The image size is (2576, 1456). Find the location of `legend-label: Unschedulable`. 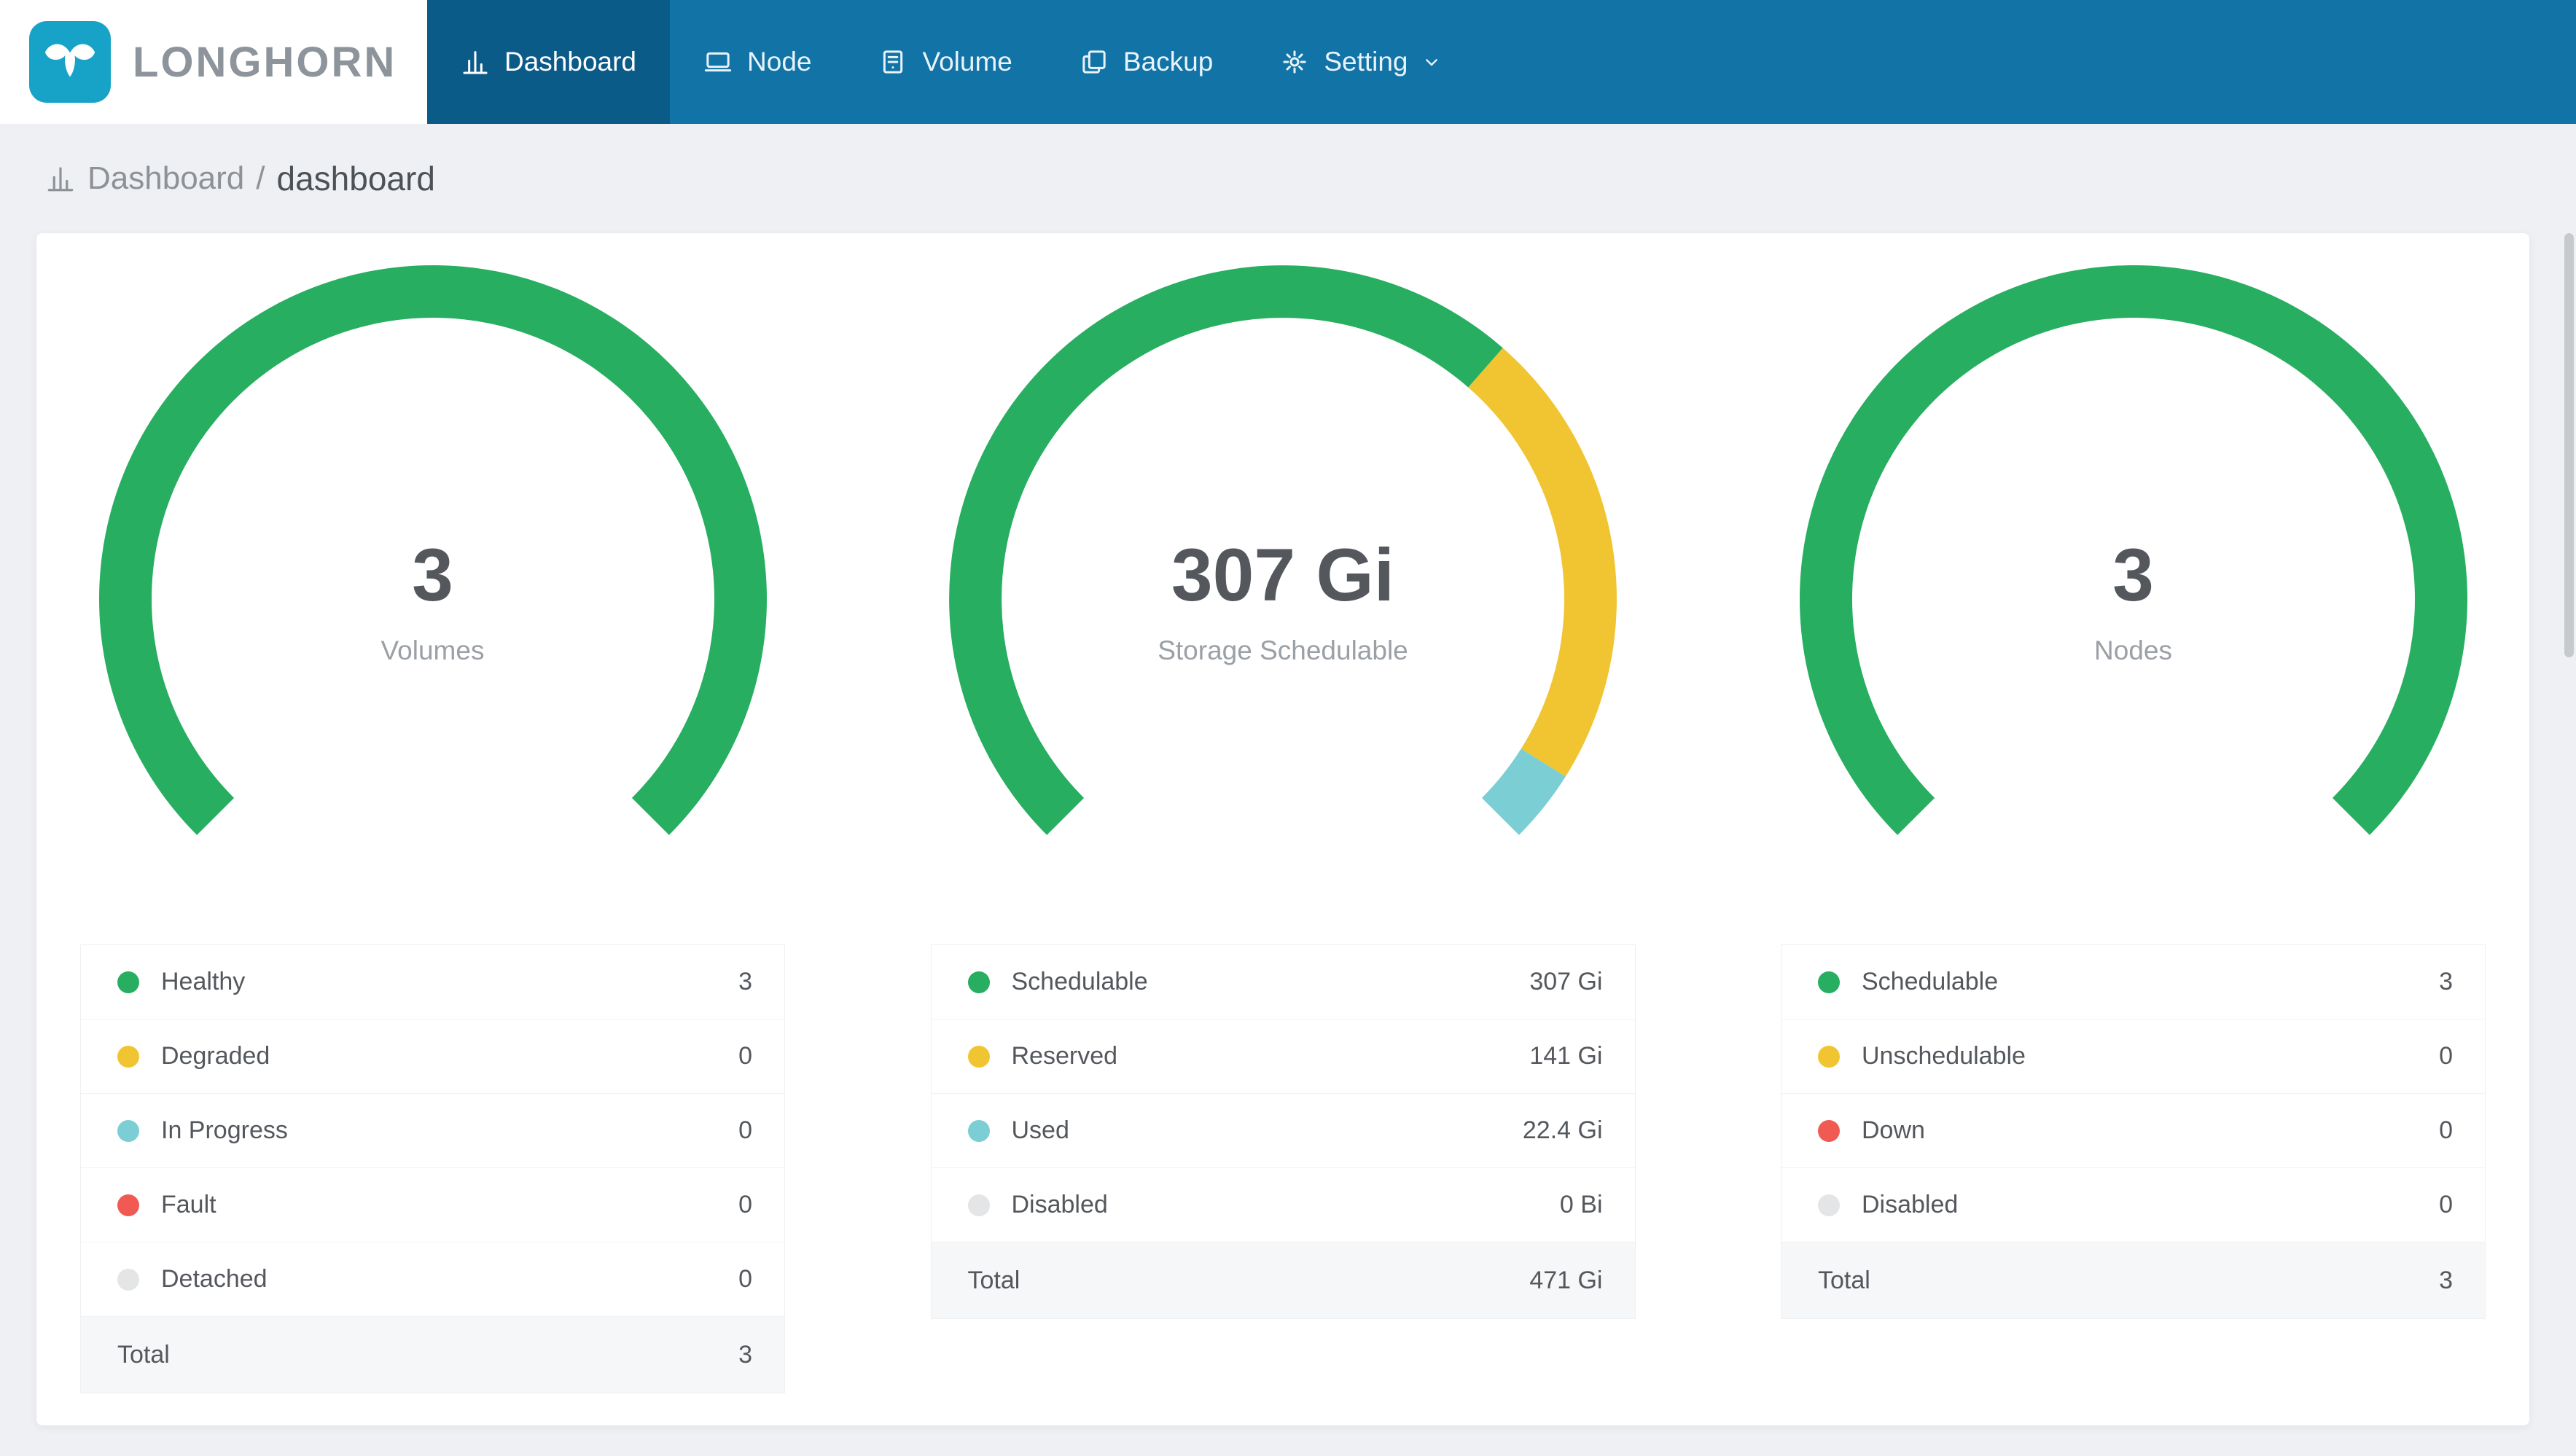

legend-label: Unschedulable is located at coordinates (1944, 1056).